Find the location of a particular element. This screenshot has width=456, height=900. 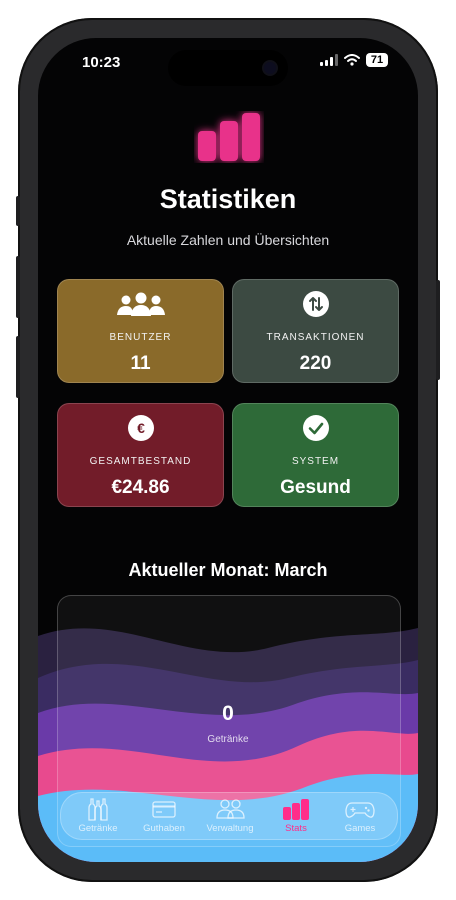

drinks-count: 0 is located at coordinates (228, 713).